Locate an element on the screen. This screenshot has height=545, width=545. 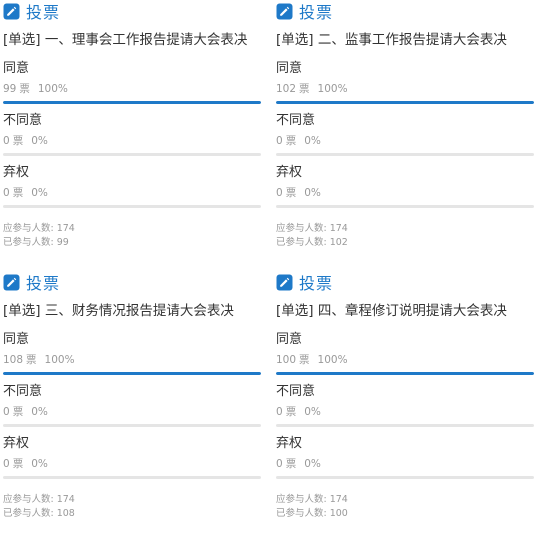
actual-participants: 已参与人数: 108 is located at coordinates (39, 513).